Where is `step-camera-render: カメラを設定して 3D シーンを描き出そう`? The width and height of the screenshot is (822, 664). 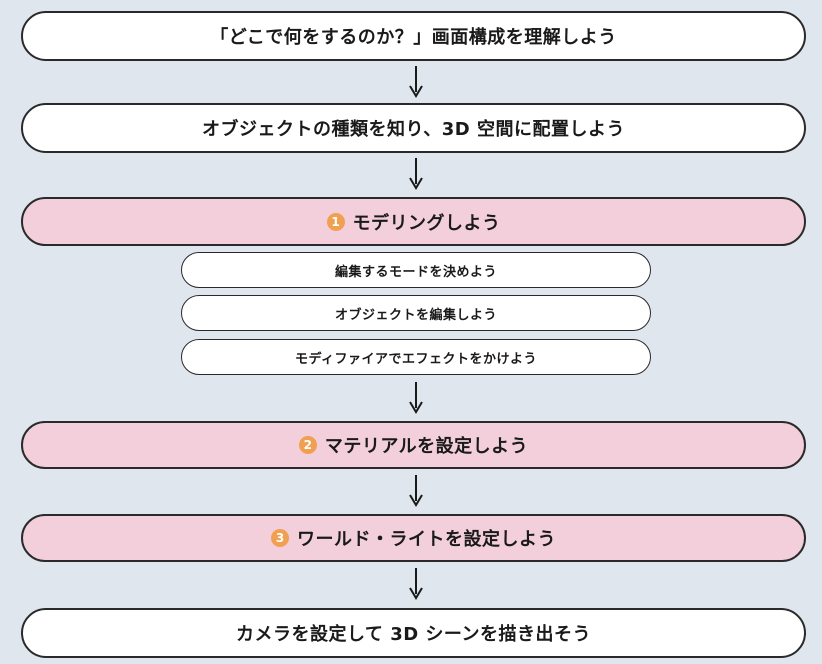
step-camera-render: カメラを設定して 3D シーンを描き出そう is located at coordinates (413, 633).